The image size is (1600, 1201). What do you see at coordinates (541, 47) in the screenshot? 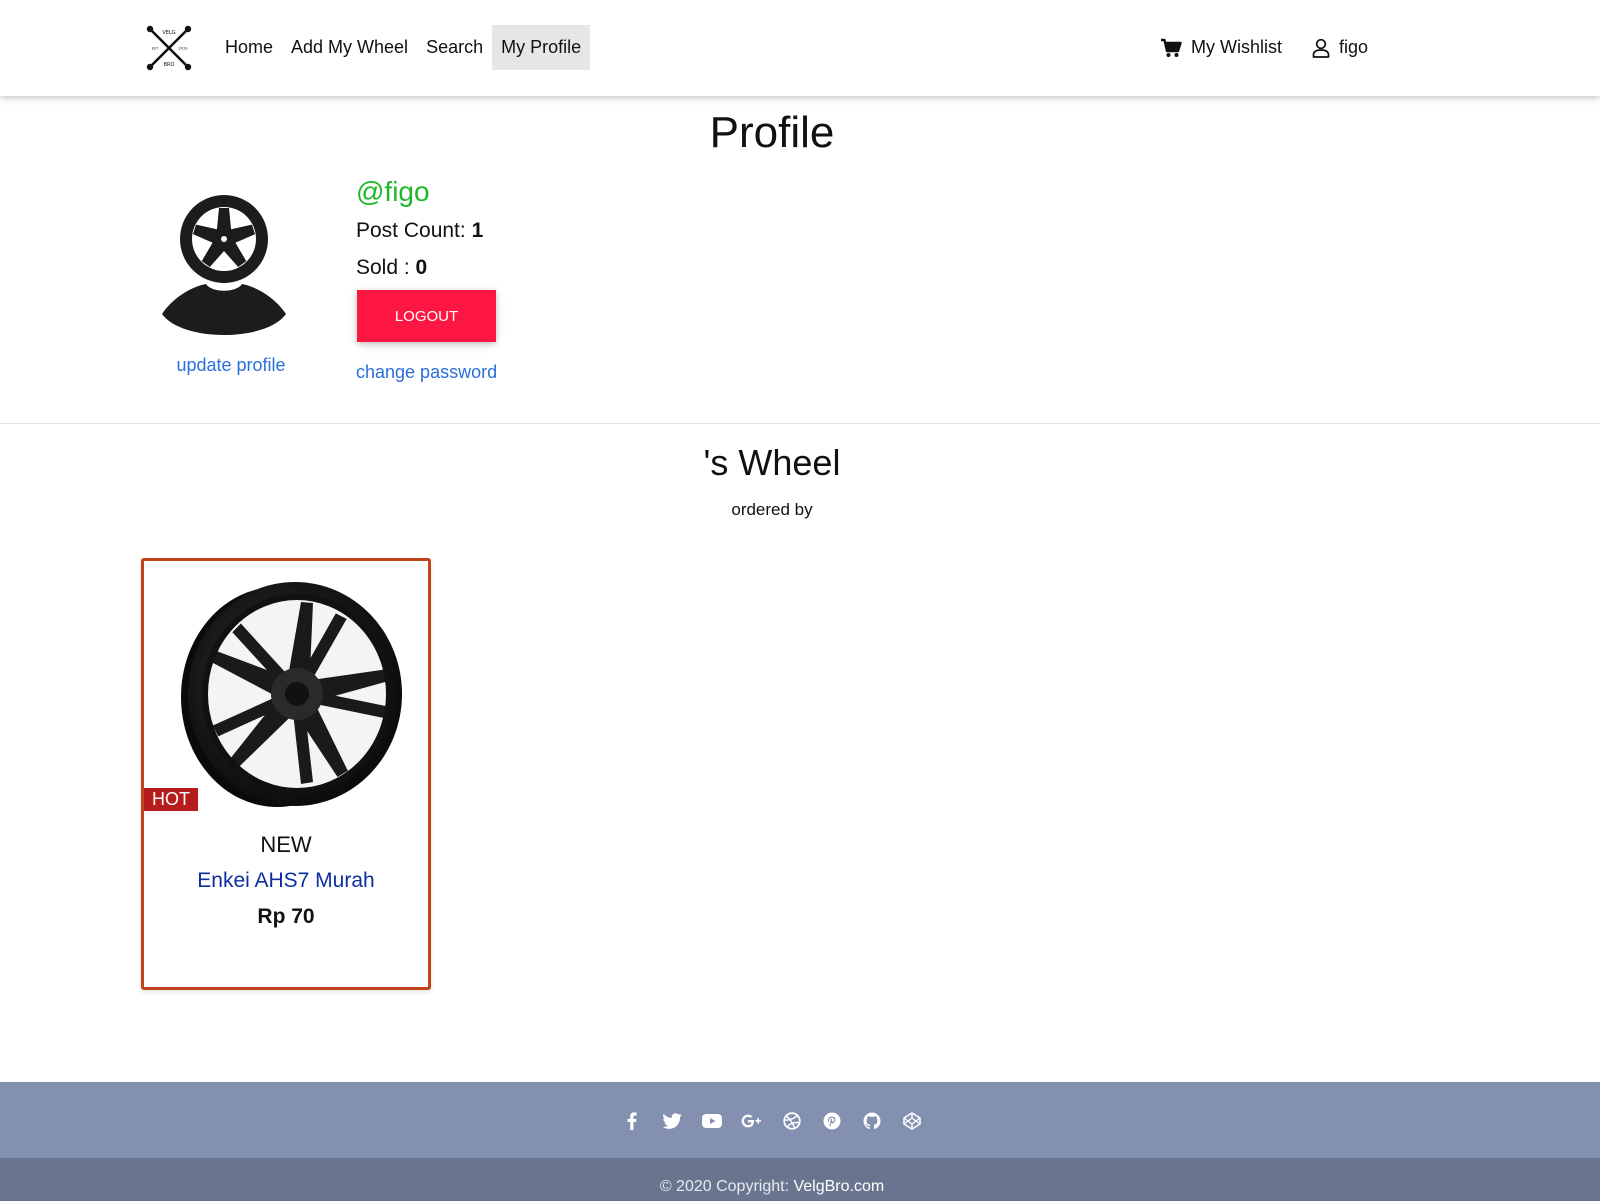
I see `nav-link-my-profile: My Profile` at bounding box center [541, 47].